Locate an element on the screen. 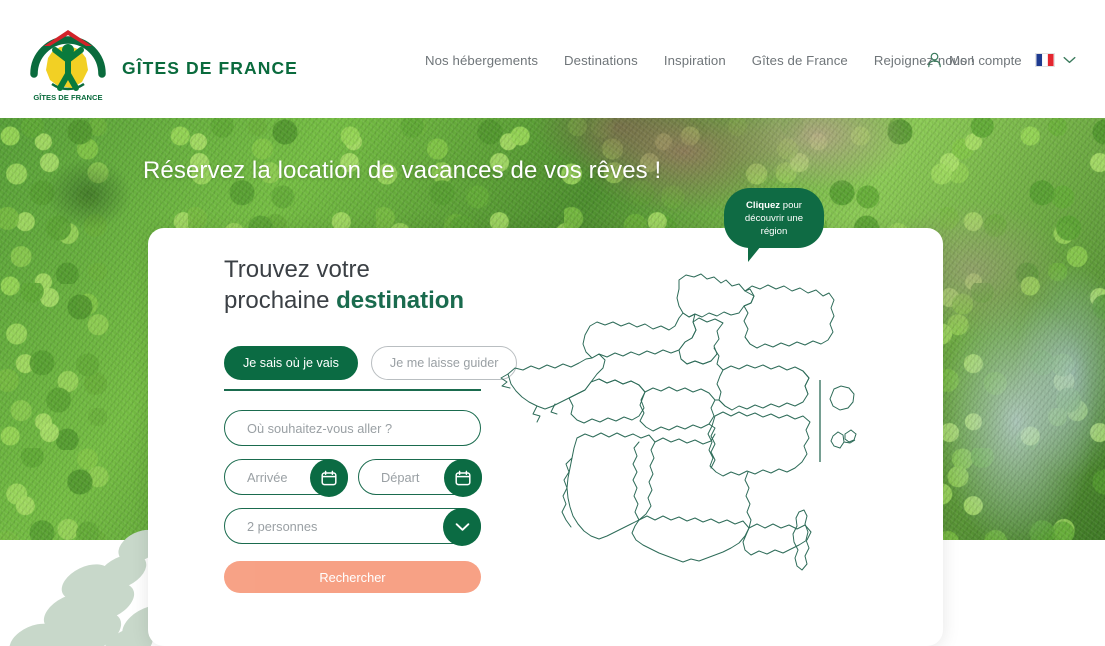 The image size is (1105, 646). search-mode-tabs: Je sais où je vais Je me laisse guider is located at coordinates (371, 363).